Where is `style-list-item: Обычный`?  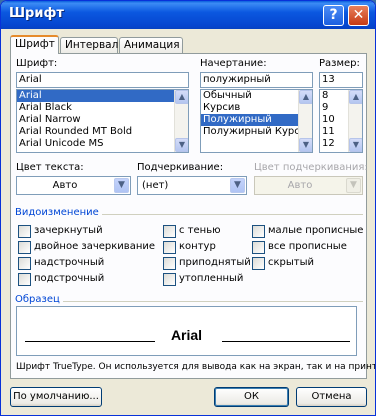 style-list-item: Обычный is located at coordinates (256, 96).